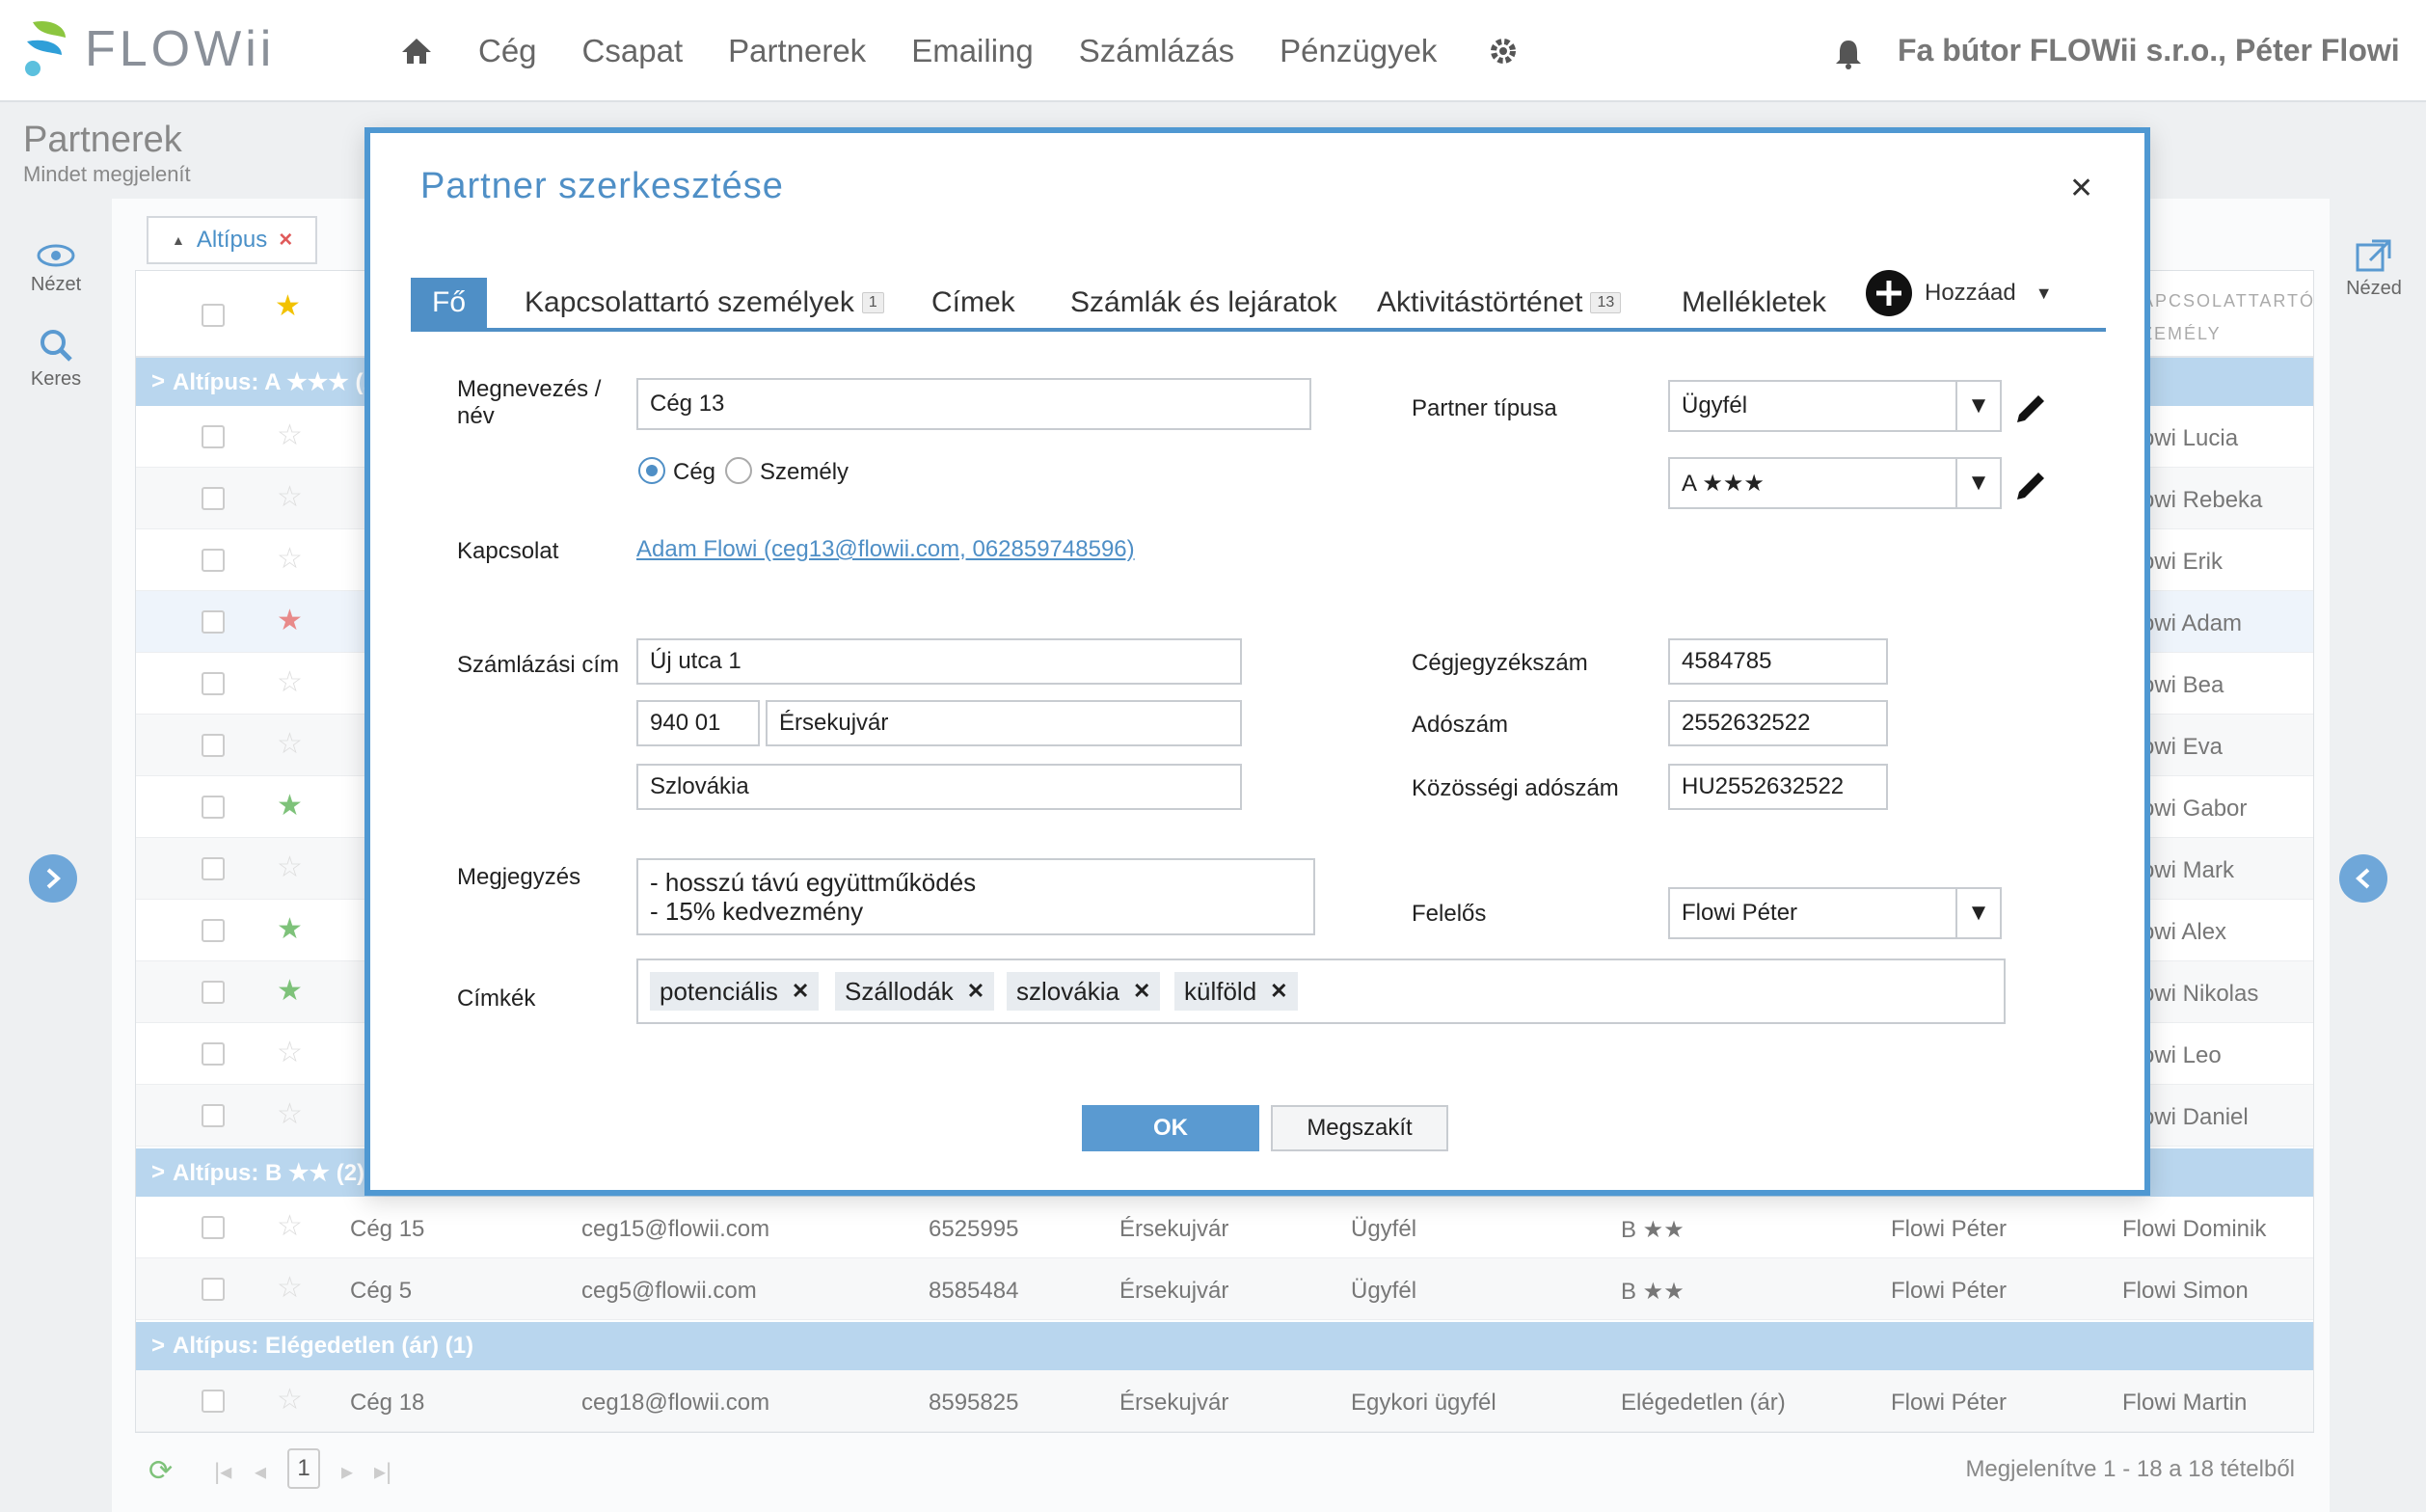 The width and height of the screenshot is (2426, 1512). What do you see at coordinates (2031, 409) in the screenshot?
I see `edit-partner-type-icon` at bounding box center [2031, 409].